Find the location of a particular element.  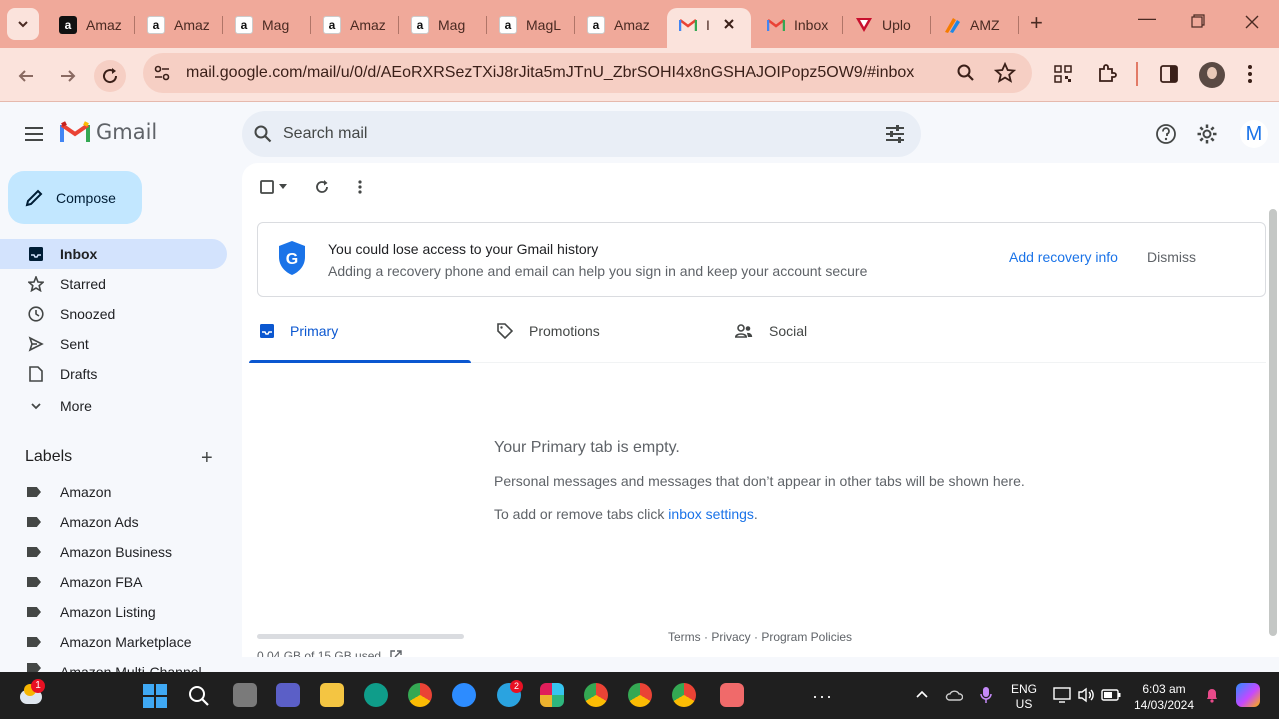

side-panel-icon is located at coordinates (1169, 74).